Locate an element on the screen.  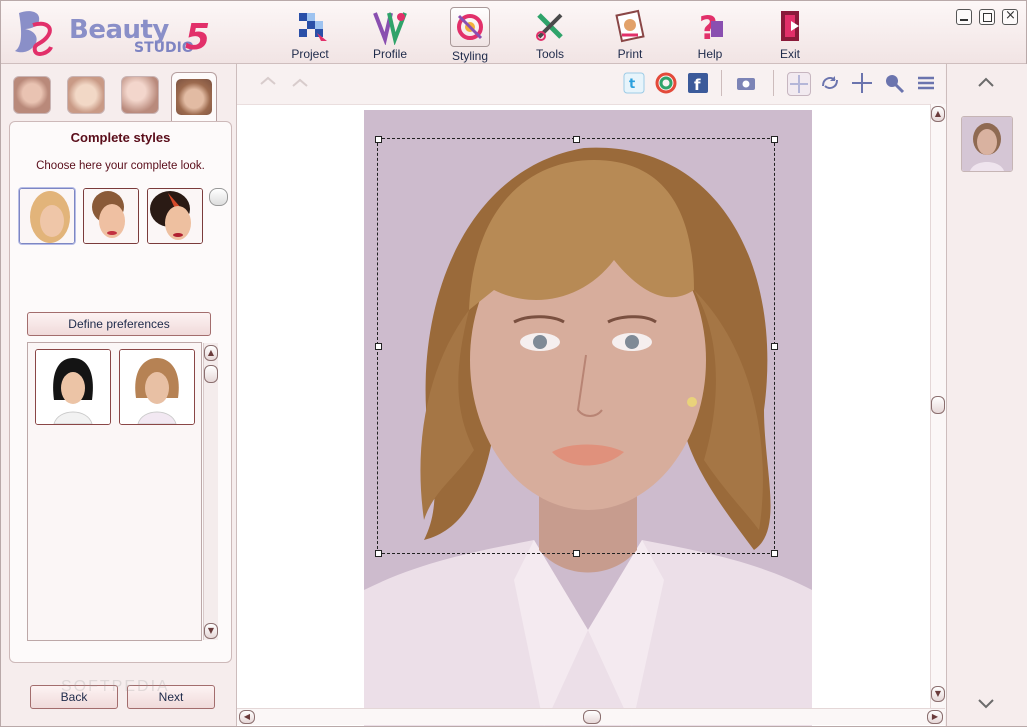
toolbar-label: Styling is located at coordinates (470, 56).